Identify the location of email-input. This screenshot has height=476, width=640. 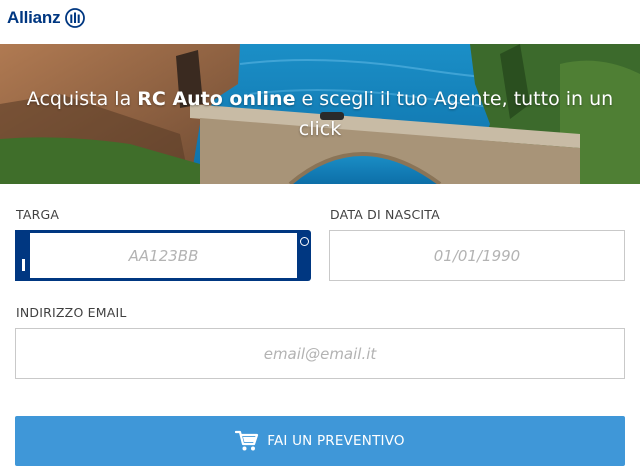
(320, 353).